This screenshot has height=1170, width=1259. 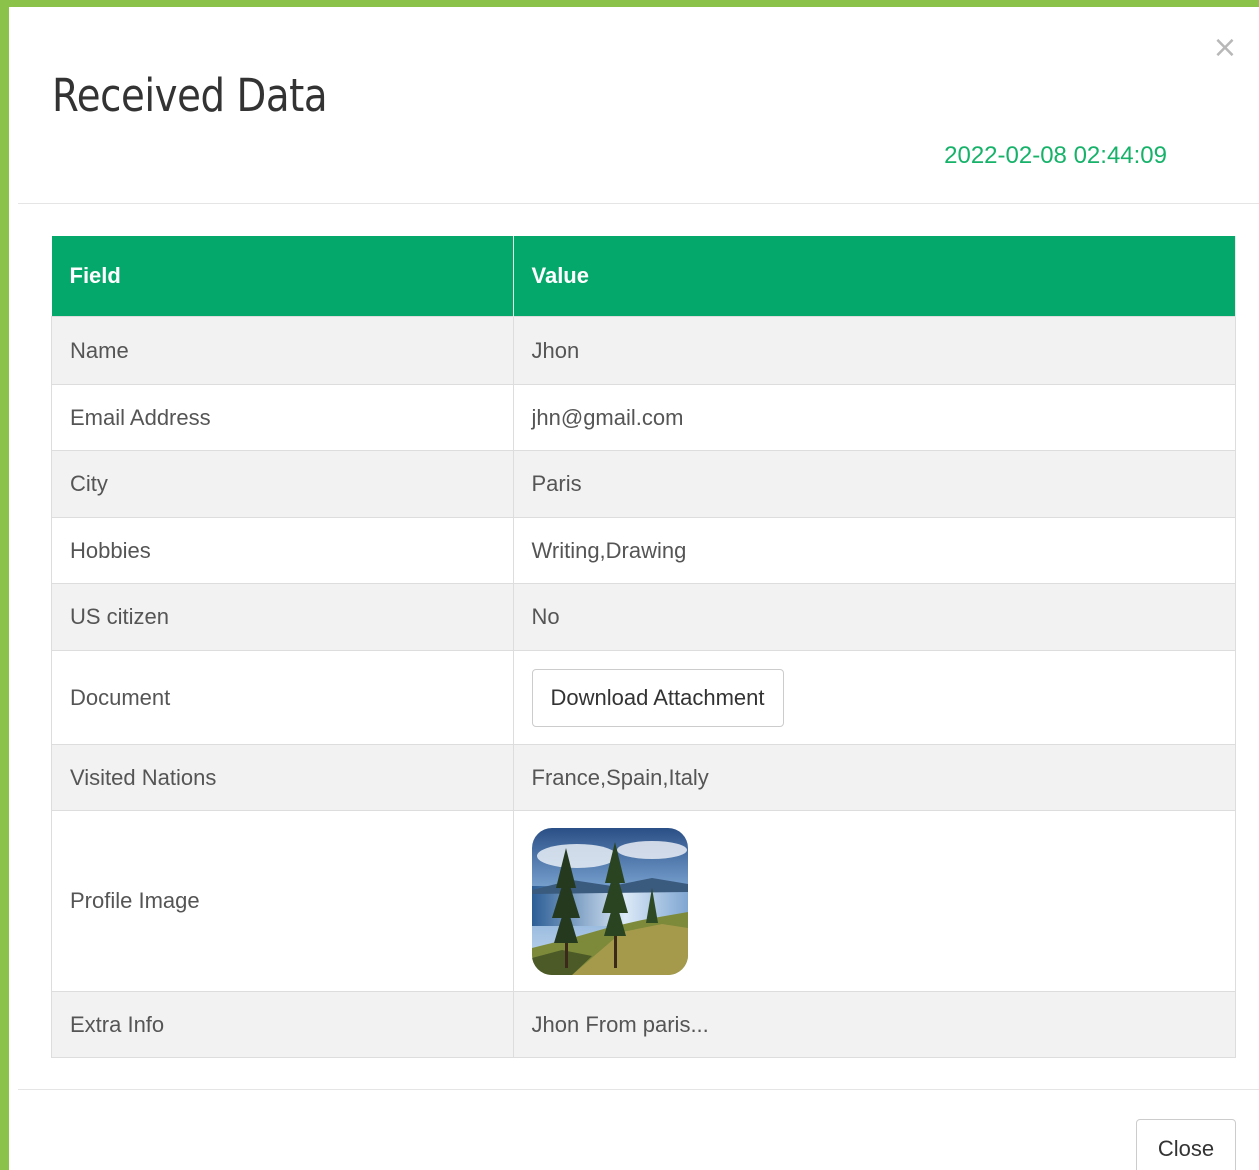 I want to click on field-cell: Hobbies, so click(x=282, y=550).